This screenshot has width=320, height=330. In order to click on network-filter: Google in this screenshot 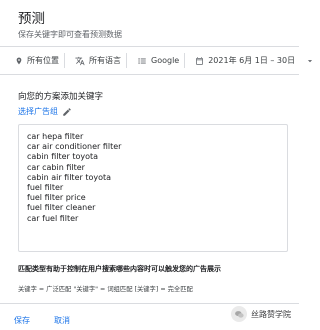, I will do `click(161, 60)`.